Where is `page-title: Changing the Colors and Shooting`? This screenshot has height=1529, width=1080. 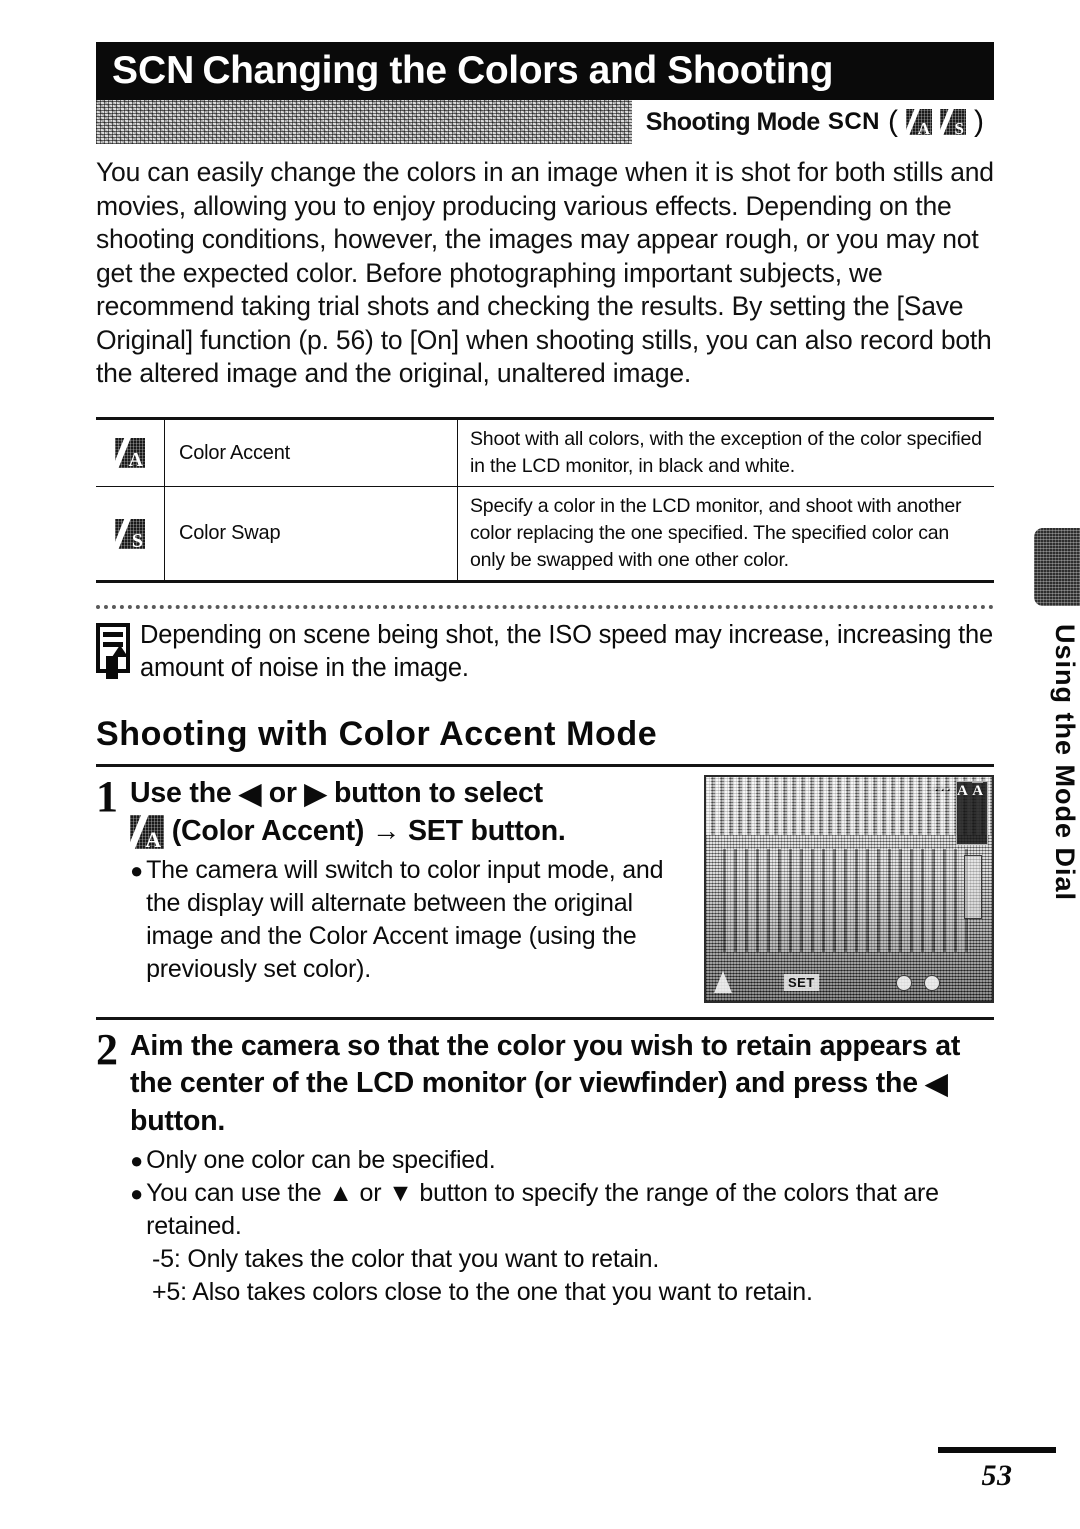 page-title: Changing the Colors and Shooting is located at coordinates (517, 70).